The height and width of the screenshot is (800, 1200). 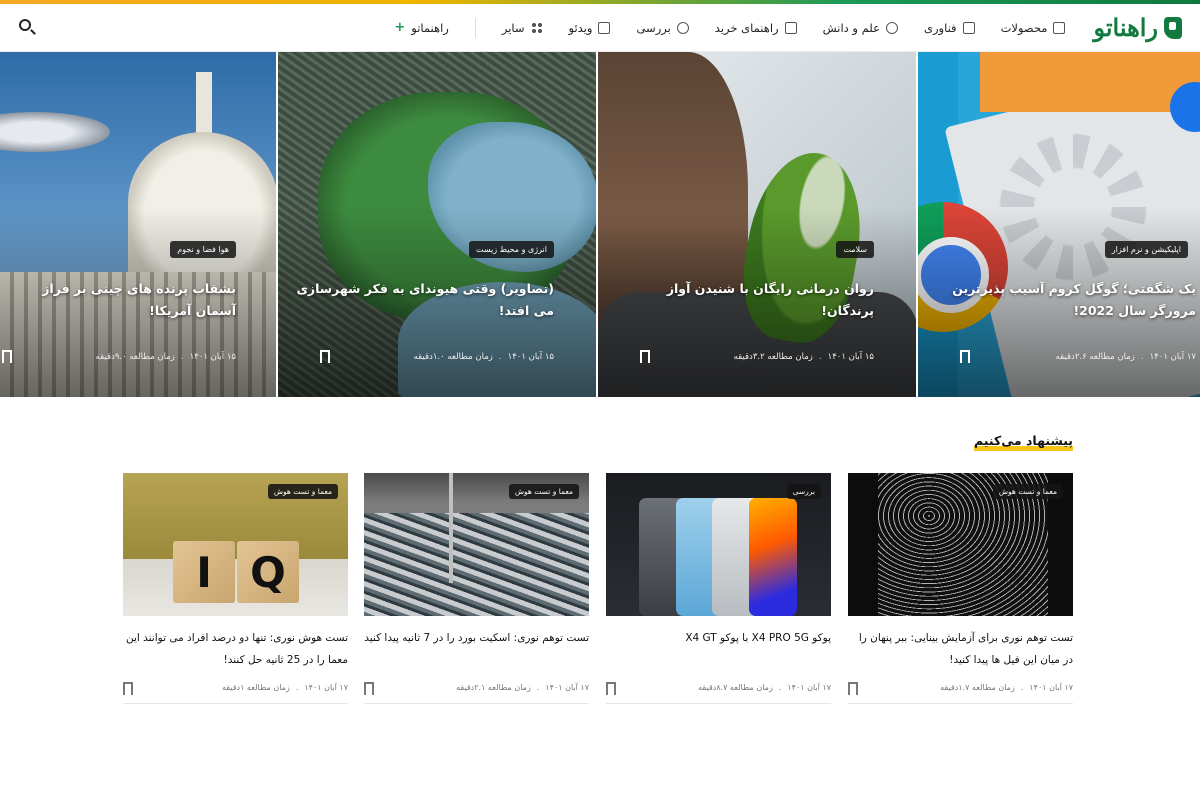 I want to click on category-tag: سلامت, so click(x=855, y=249).